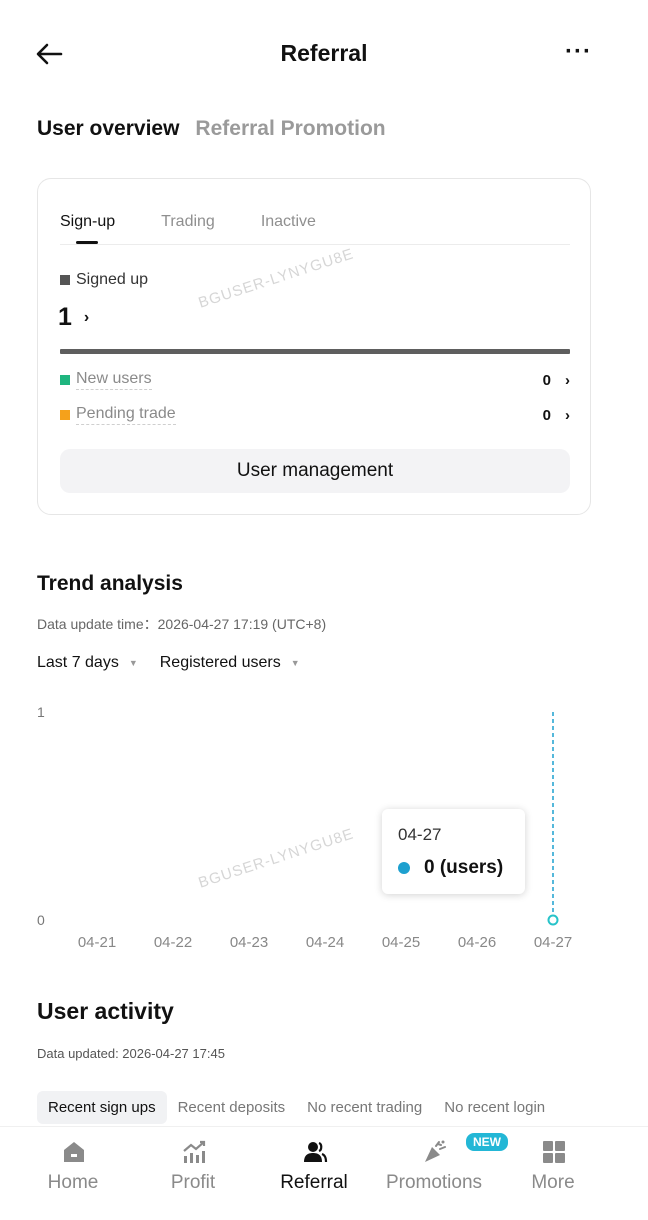 This screenshot has height=1220, width=648. I want to click on signed-up-label: Signed up, so click(112, 279).